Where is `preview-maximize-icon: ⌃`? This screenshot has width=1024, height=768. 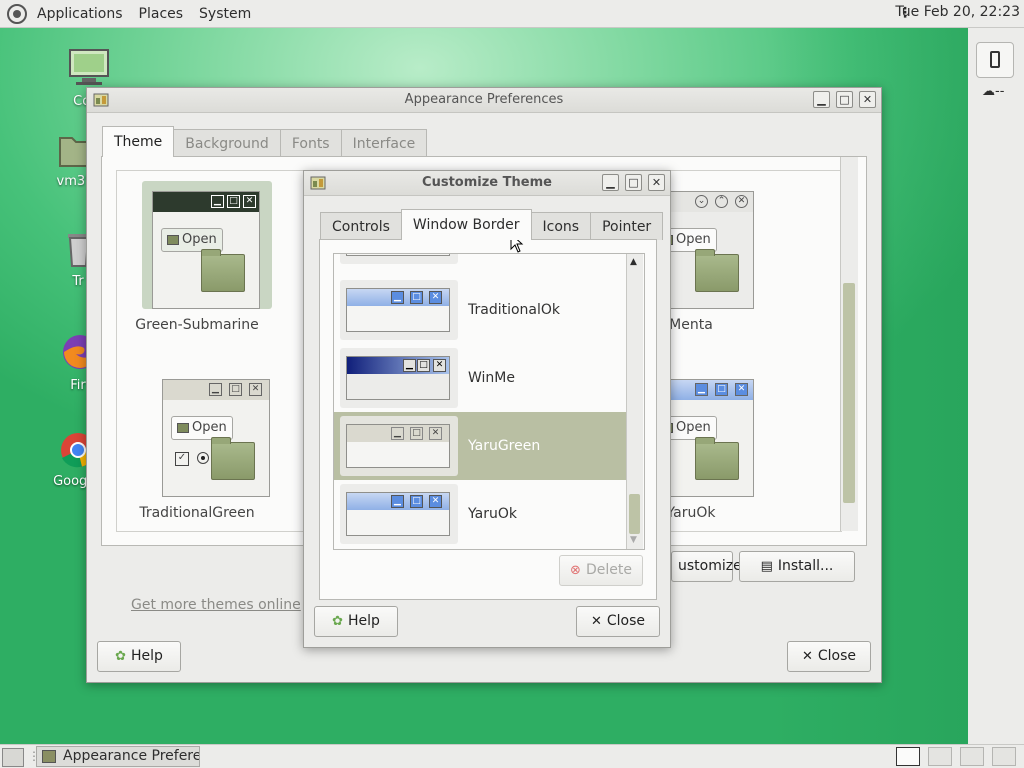
preview-maximize-icon: ⌃ is located at coordinates (721, 201).